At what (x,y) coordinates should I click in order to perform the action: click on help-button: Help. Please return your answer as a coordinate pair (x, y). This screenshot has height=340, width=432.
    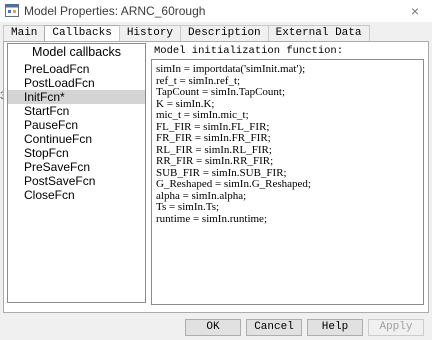
    Looking at the image, I should click on (335, 327).